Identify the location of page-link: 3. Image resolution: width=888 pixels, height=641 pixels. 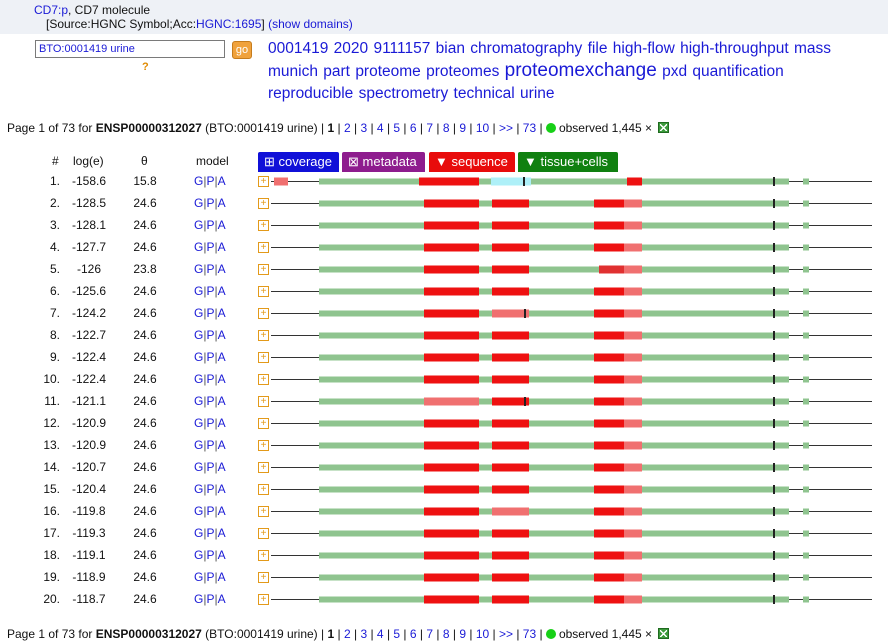
(363, 634).